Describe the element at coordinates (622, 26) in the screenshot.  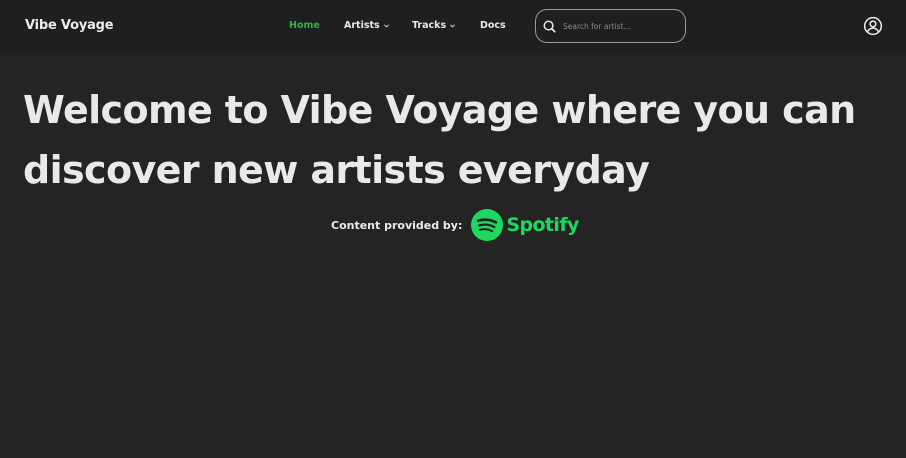
I see `search-input` at that location.